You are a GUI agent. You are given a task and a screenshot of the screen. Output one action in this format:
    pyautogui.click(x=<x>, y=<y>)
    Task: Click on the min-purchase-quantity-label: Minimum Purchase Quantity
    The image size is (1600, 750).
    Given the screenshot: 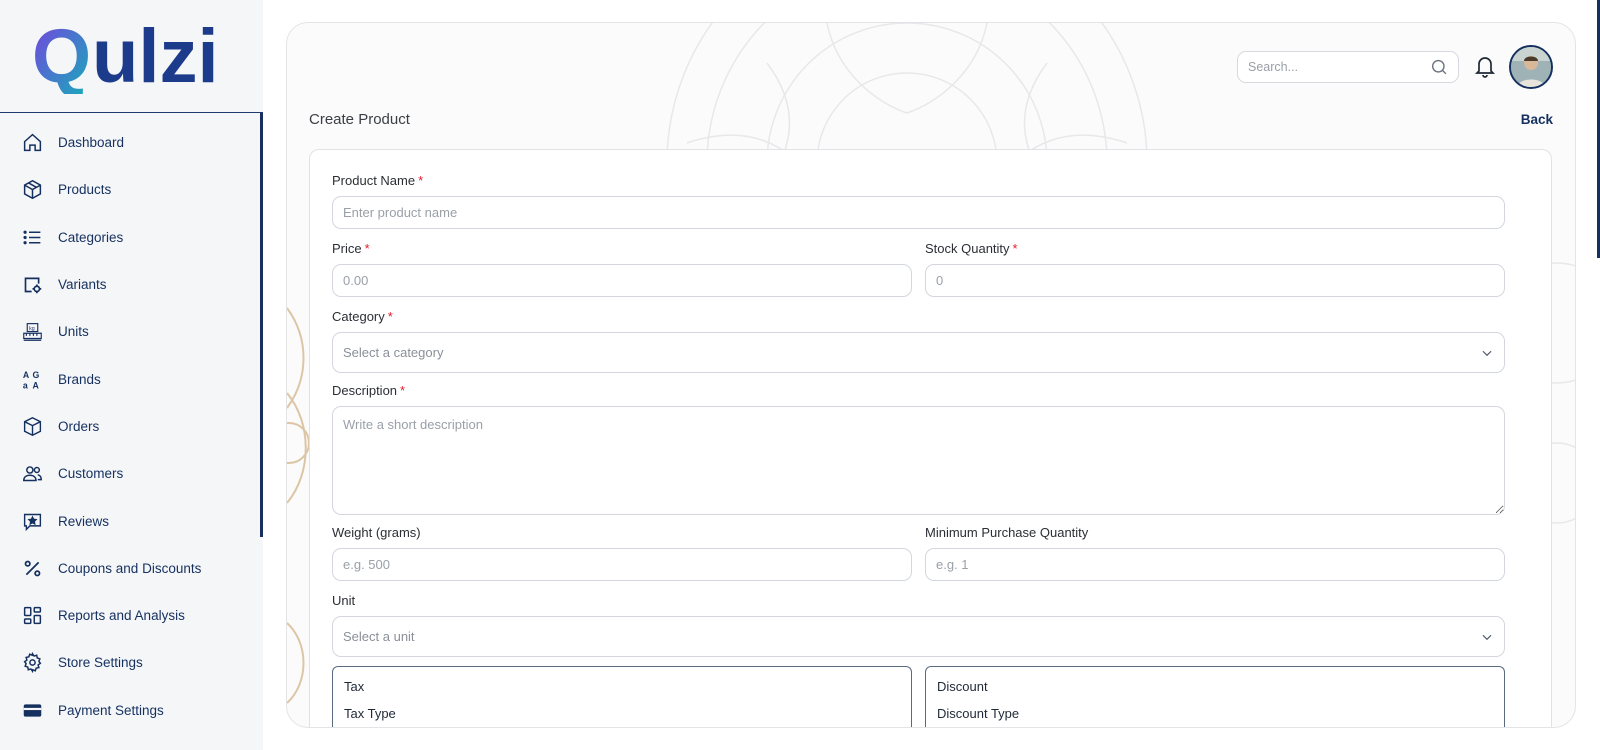 What is the action you would take?
    pyautogui.click(x=1007, y=532)
    